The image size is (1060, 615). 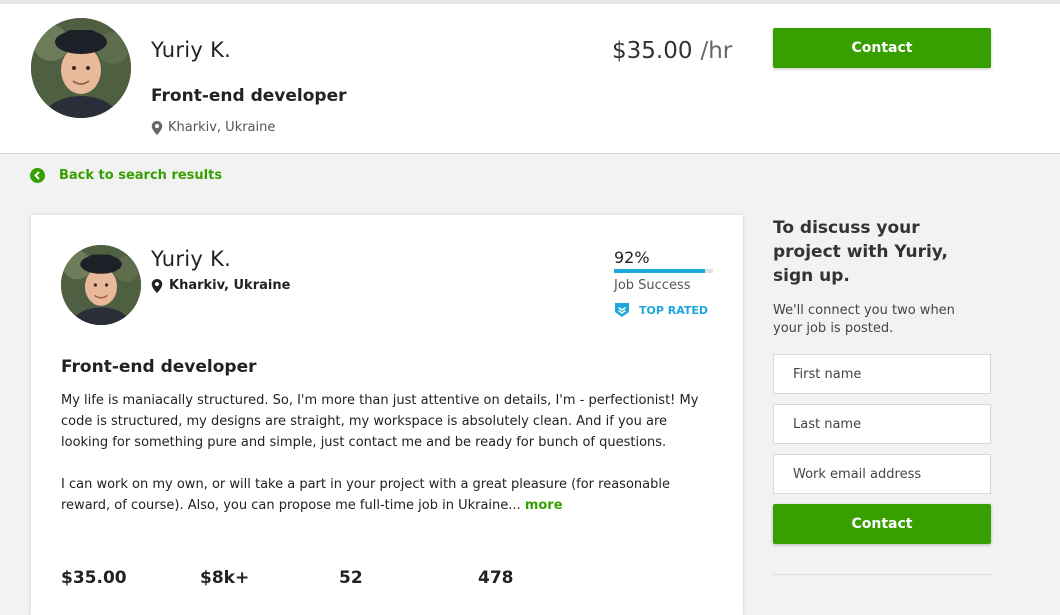 What do you see at coordinates (94, 578) in the screenshot?
I see `stat-hourly-rate: $35.00` at bounding box center [94, 578].